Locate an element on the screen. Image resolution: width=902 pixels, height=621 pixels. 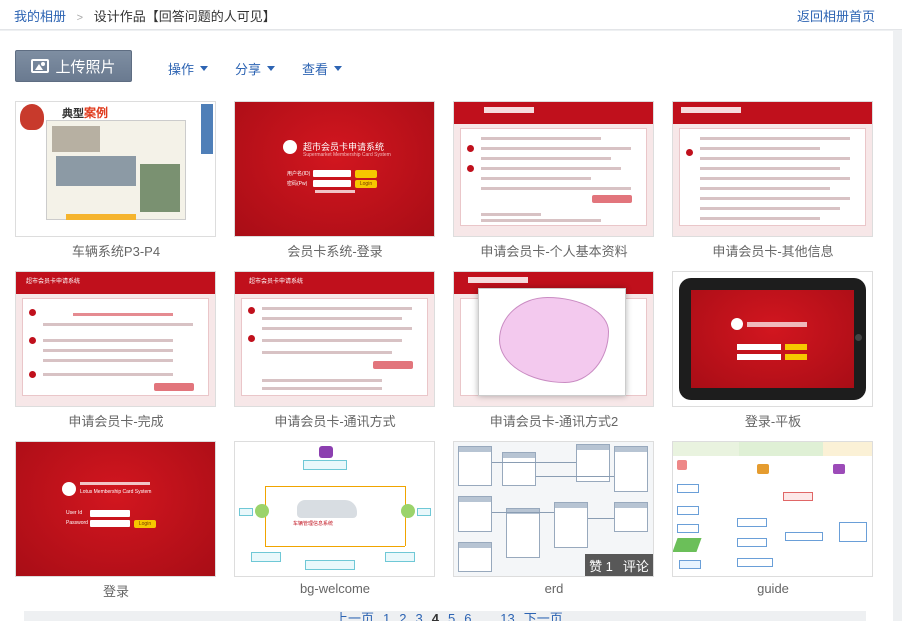
pager-page-3: 3 is located at coordinates (418, 616).